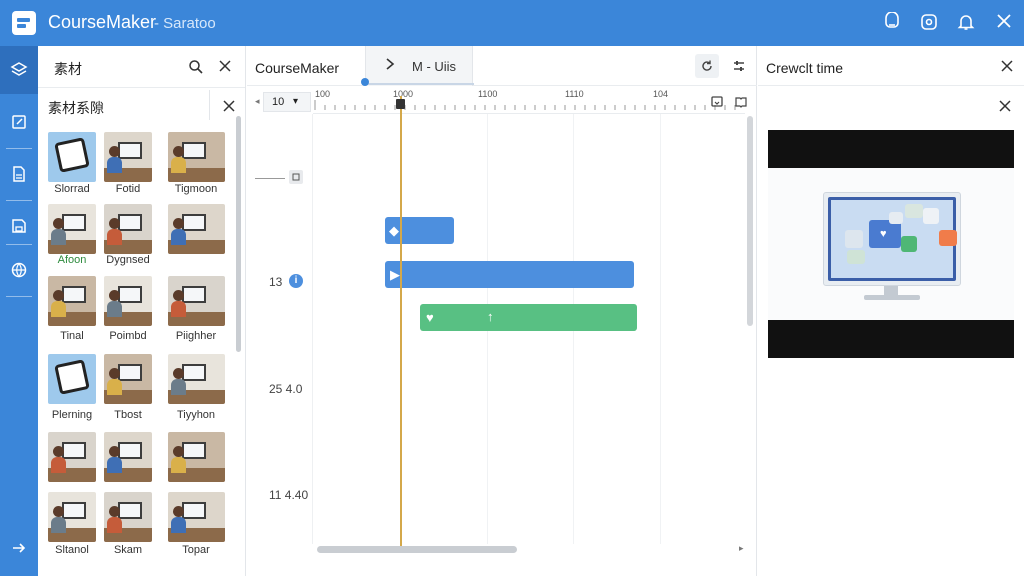  I want to click on track-label: 13, so click(276, 282).